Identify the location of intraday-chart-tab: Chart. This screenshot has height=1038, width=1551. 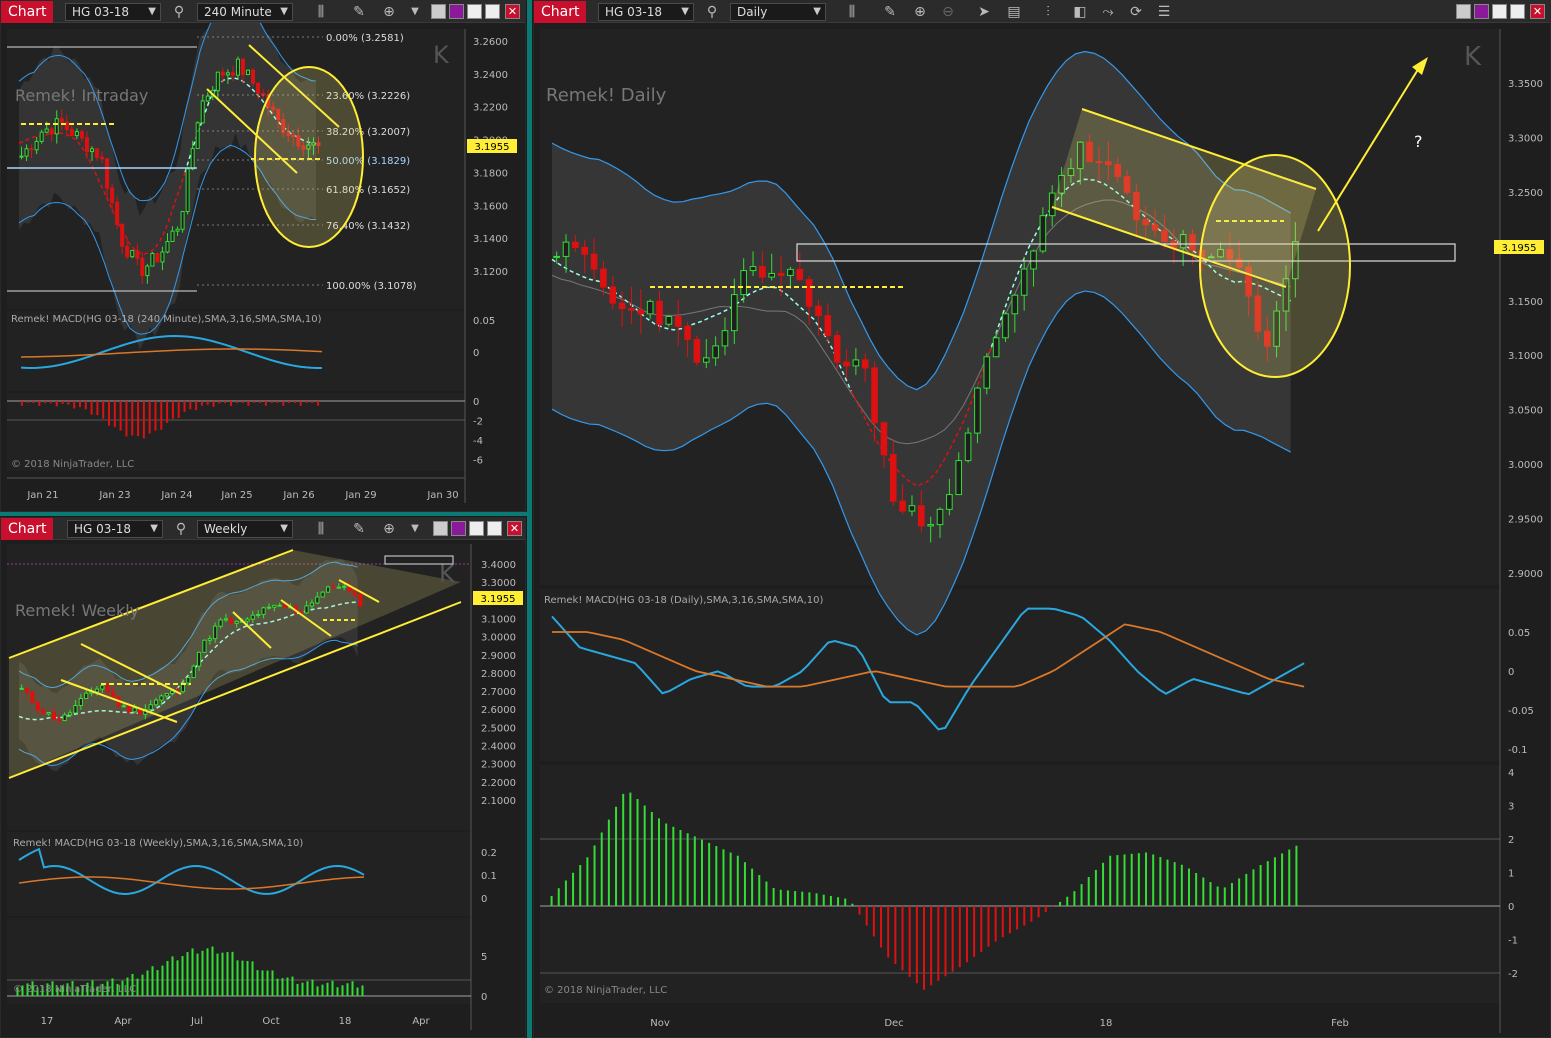
(27, 12).